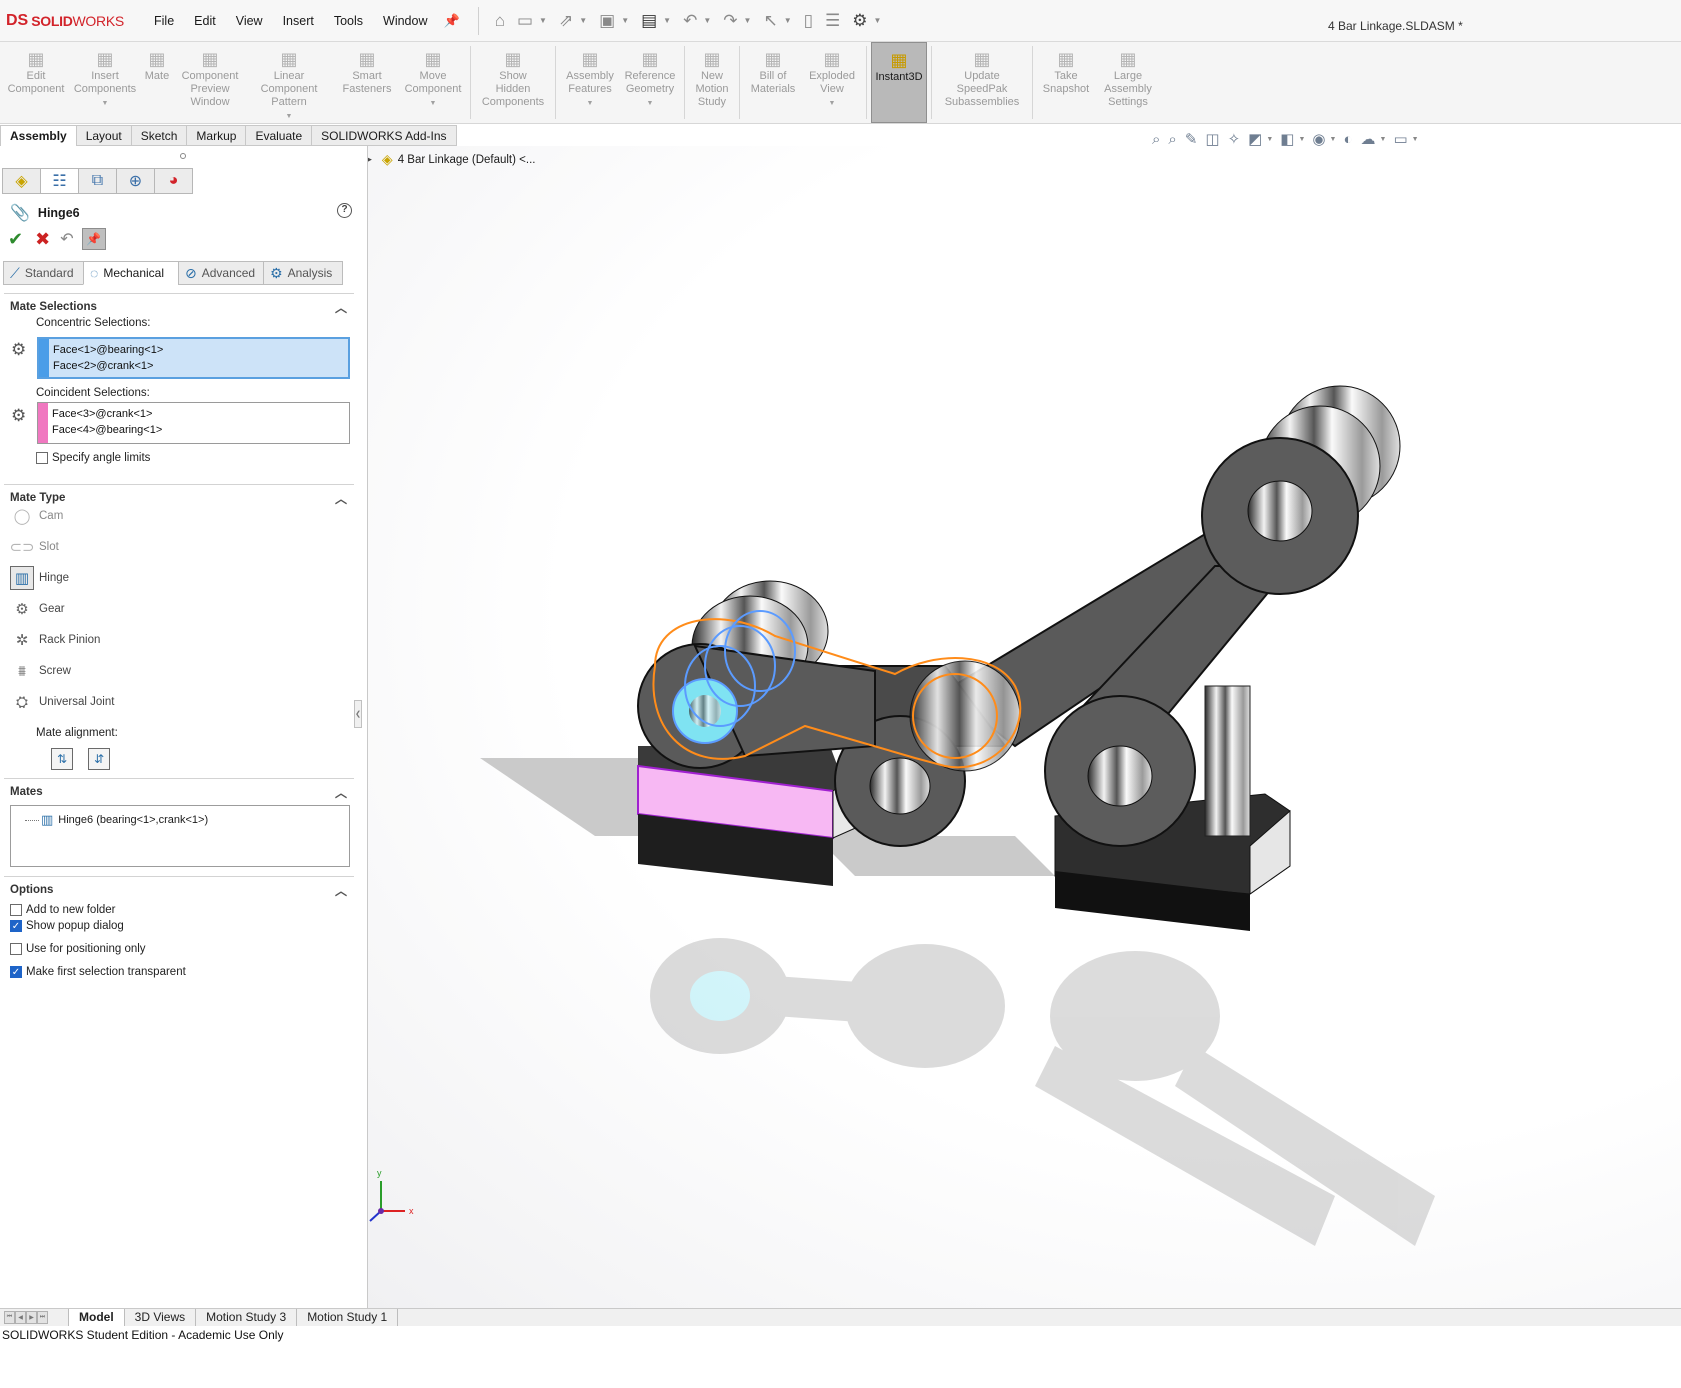  Describe the element at coordinates (159, 135) in the screenshot. I see `tab-sketch: Sketch` at that location.